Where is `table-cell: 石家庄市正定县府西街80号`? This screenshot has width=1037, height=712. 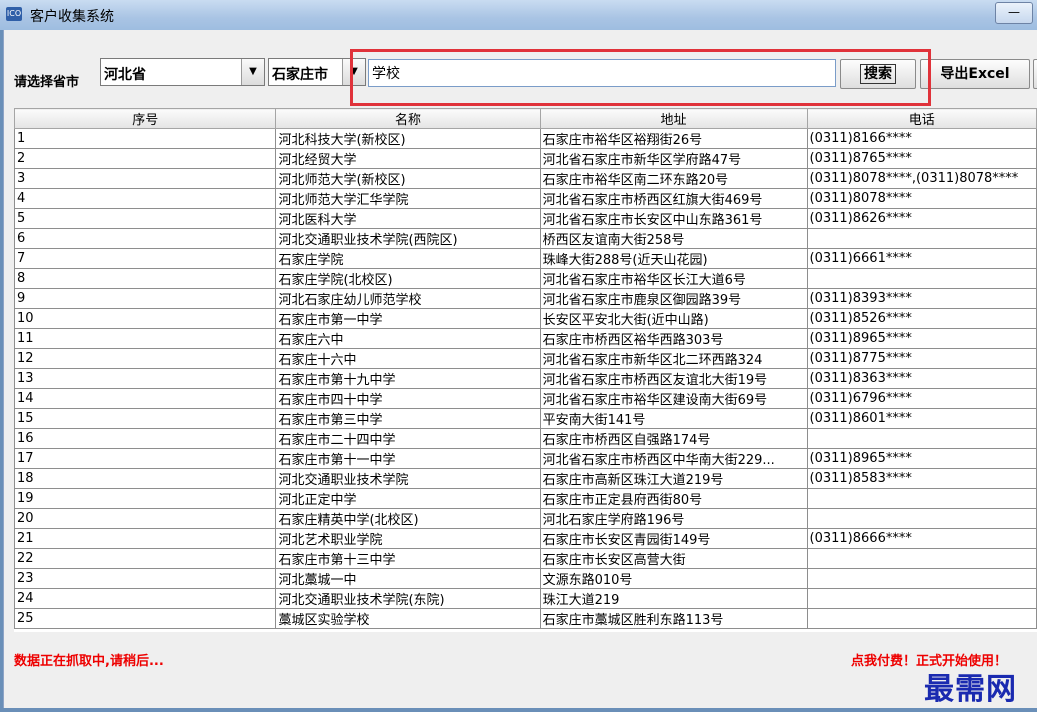
table-cell: 石家庄市正定县府西街80号 is located at coordinates (673, 498).